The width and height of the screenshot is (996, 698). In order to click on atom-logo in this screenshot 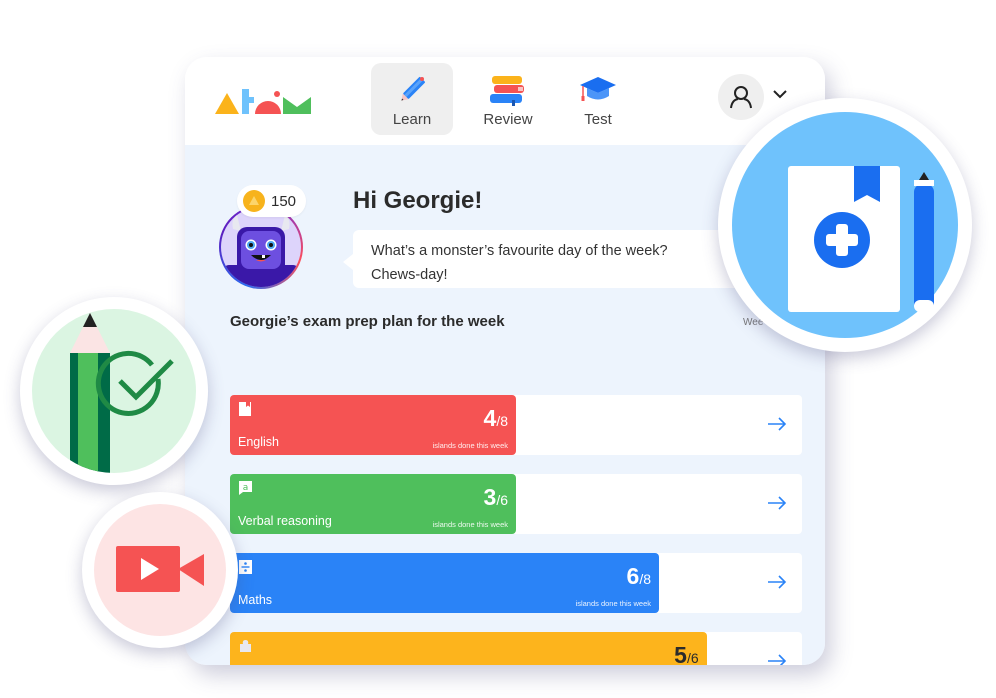, I will do `click(264, 101)`.